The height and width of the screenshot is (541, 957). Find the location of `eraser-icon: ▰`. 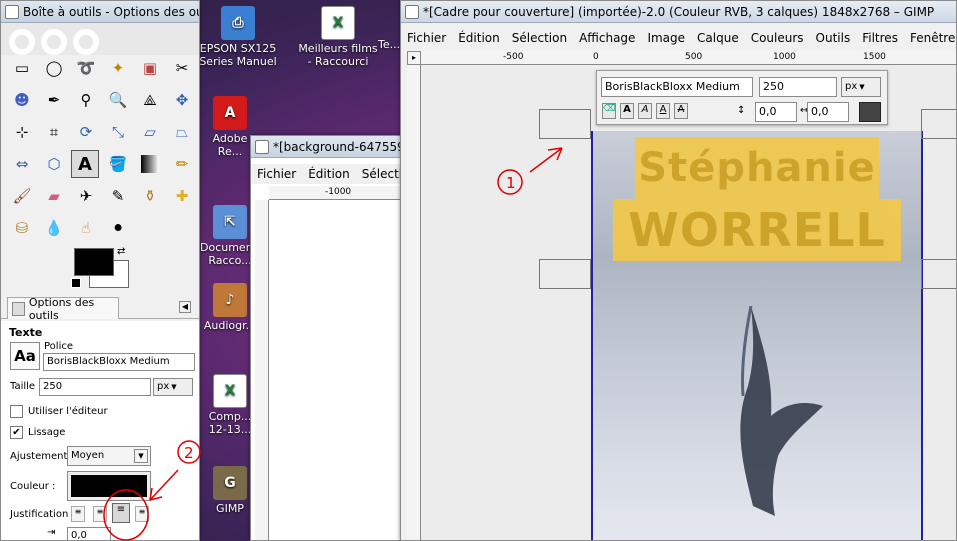

eraser-icon: ▰ is located at coordinates (54, 196).